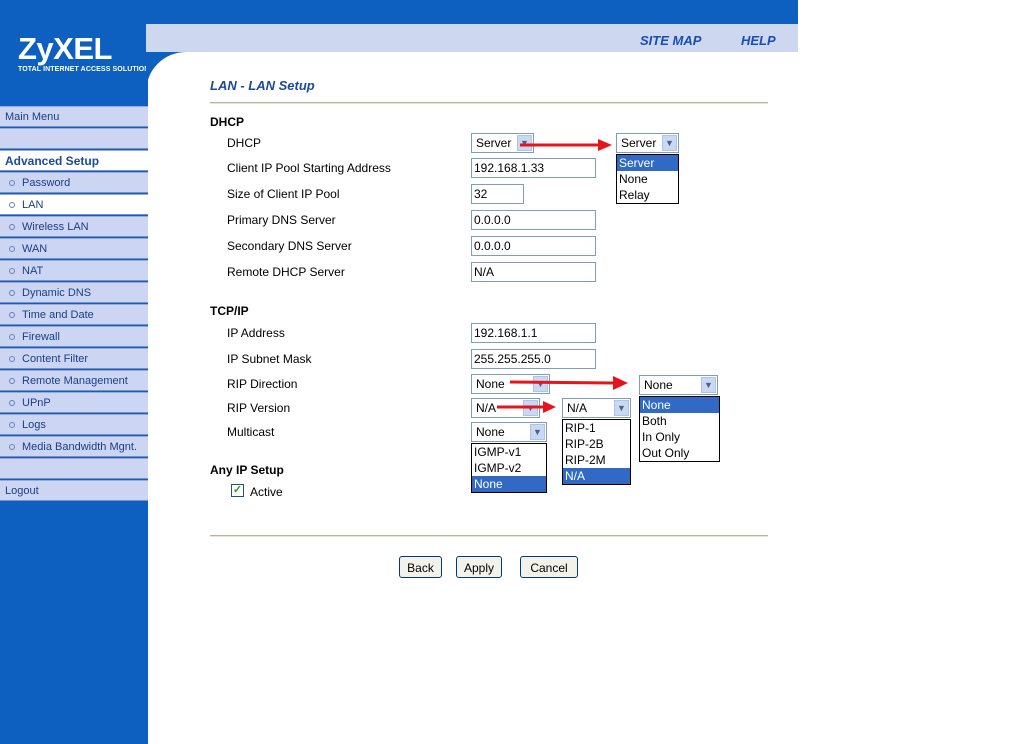 This screenshot has width=1024, height=744. Describe the element at coordinates (247, 470) in the screenshot. I see `section-any-ip: Any IP Setup` at that location.